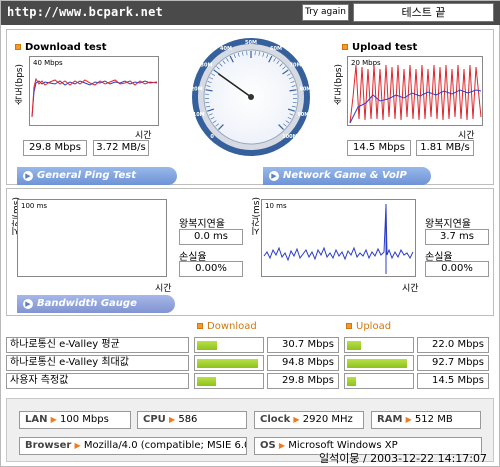  Describe the element at coordinates (55, 148) in the screenshot. I see `download-mbps-value: 29.8 Mbps` at that location.